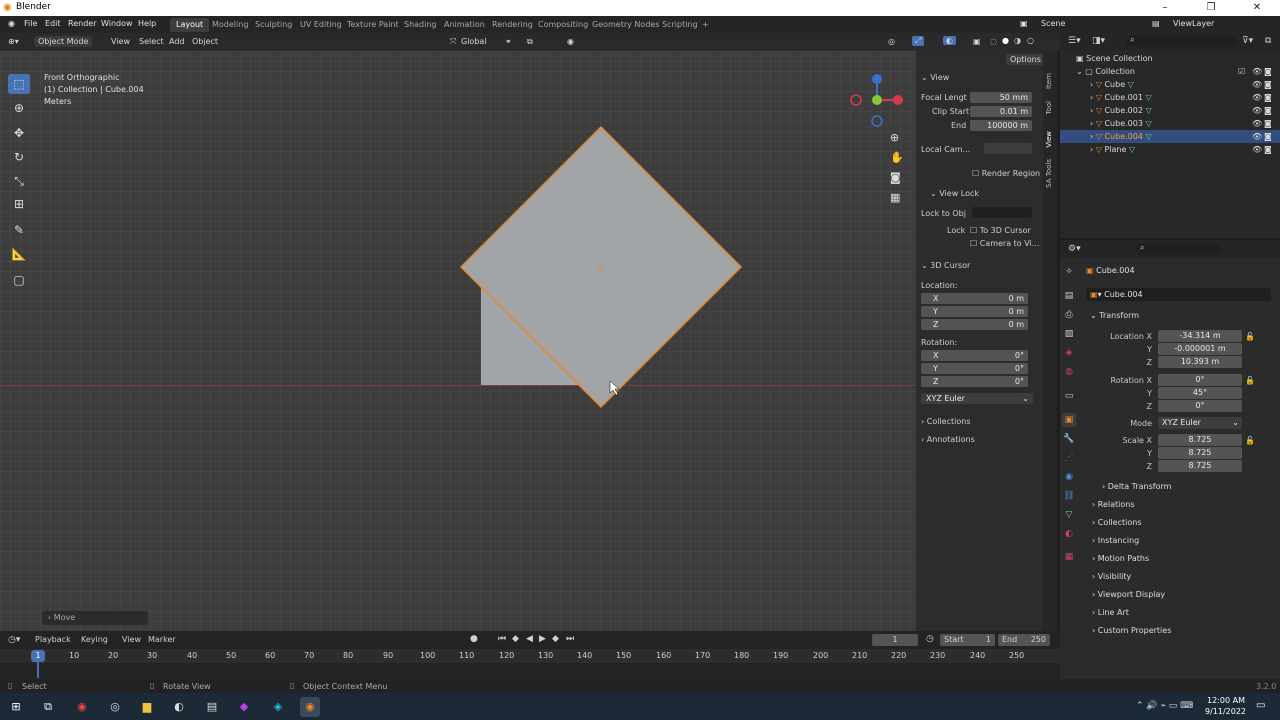  What do you see at coordinates (1200, 380) in the screenshot?
I see `rotation-x-field: 0°` at bounding box center [1200, 380].